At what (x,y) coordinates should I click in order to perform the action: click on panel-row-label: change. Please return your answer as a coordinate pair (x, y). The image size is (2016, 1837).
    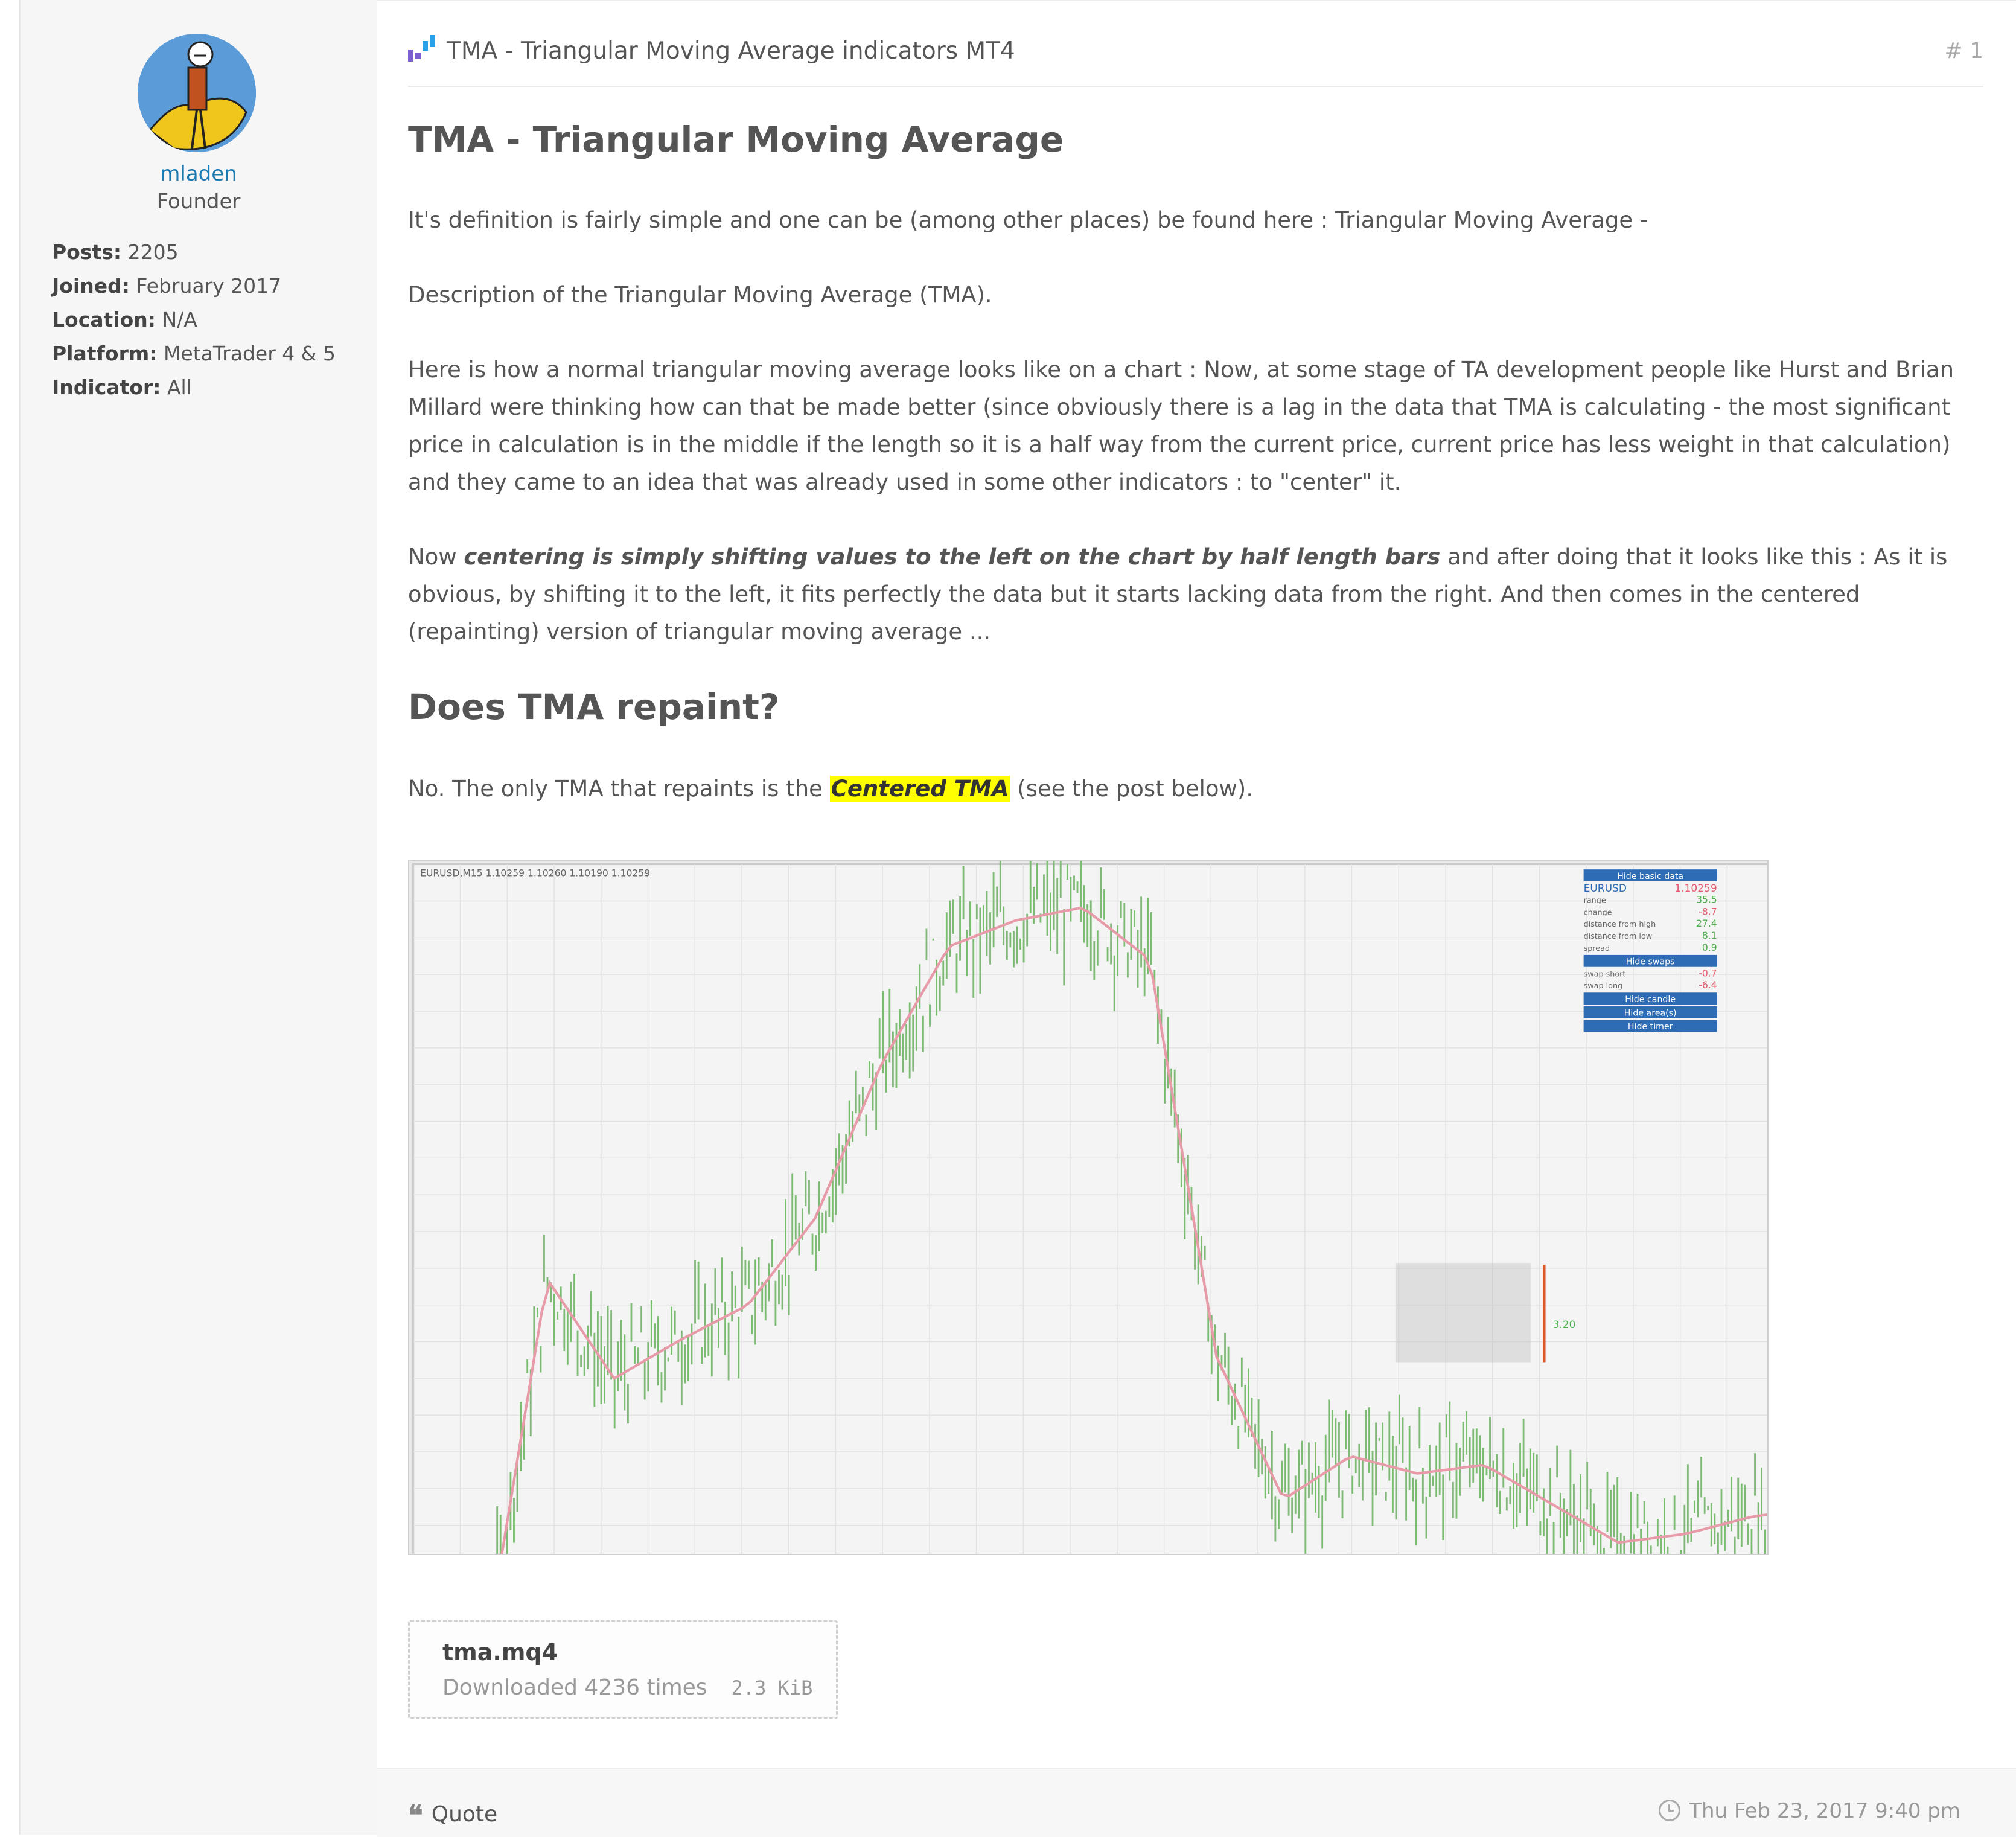
    Looking at the image, I should click on (1598, 912).